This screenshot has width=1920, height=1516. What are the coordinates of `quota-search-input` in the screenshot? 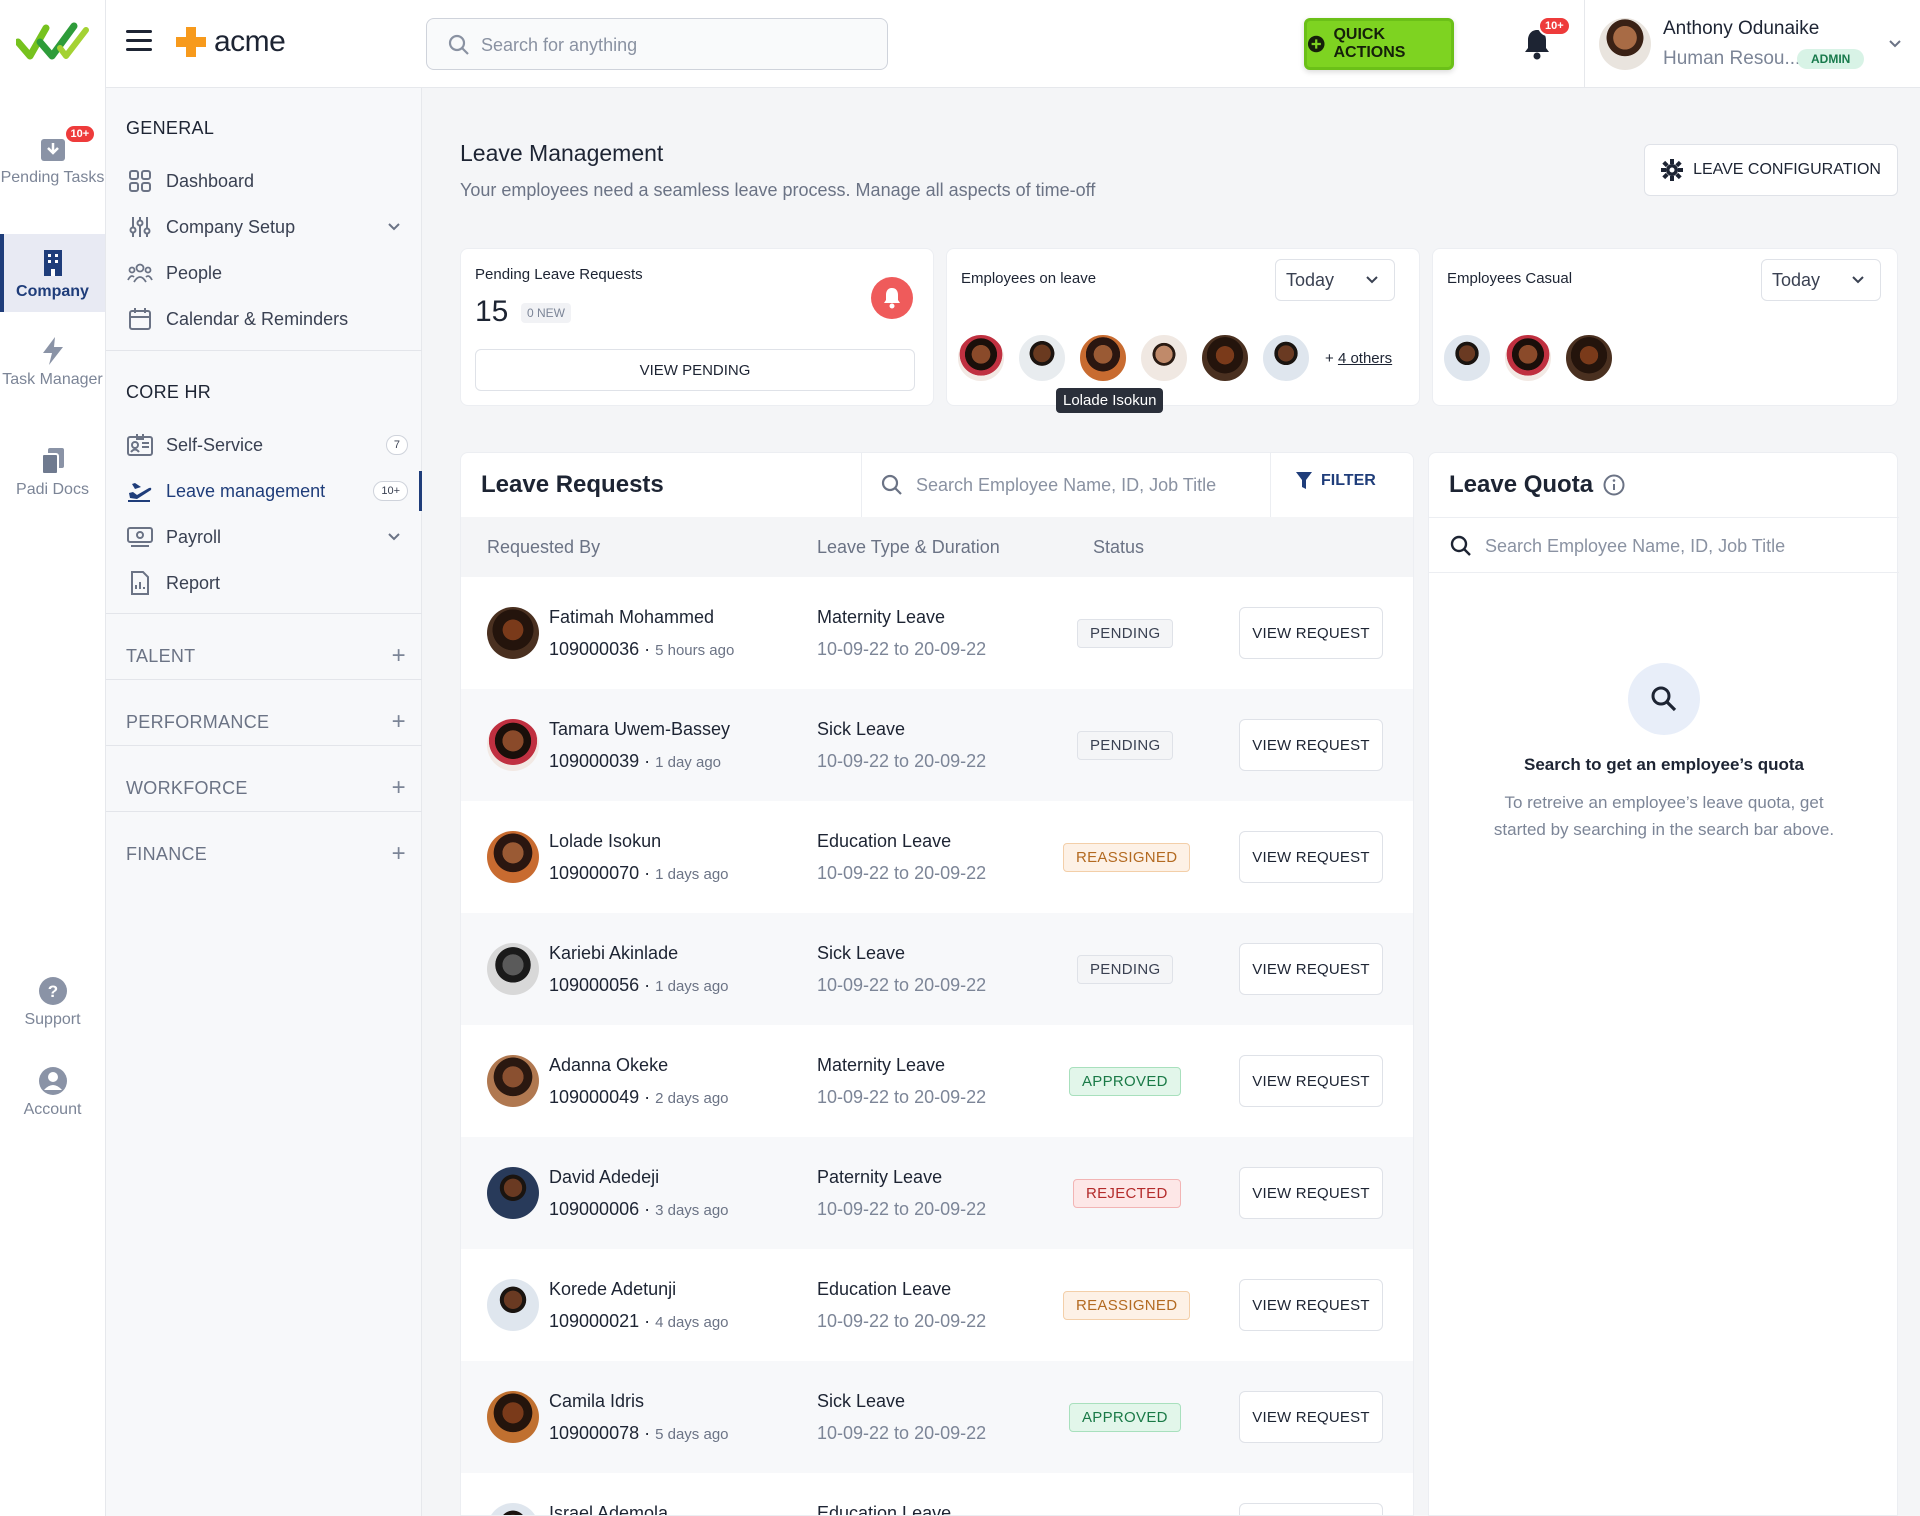 It's located at (1680, 546).